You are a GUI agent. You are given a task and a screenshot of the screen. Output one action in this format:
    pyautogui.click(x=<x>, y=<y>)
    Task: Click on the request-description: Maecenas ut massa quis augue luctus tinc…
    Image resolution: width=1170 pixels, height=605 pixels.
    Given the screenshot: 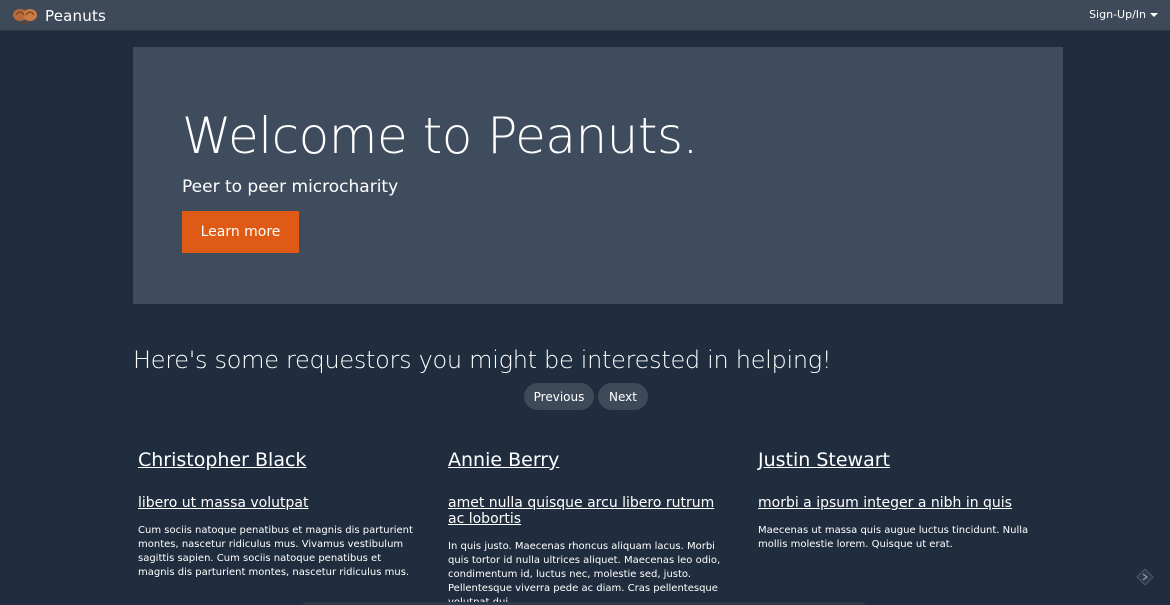 What is the action you would take?
    pyautogui.click(x=893, y=537)
    